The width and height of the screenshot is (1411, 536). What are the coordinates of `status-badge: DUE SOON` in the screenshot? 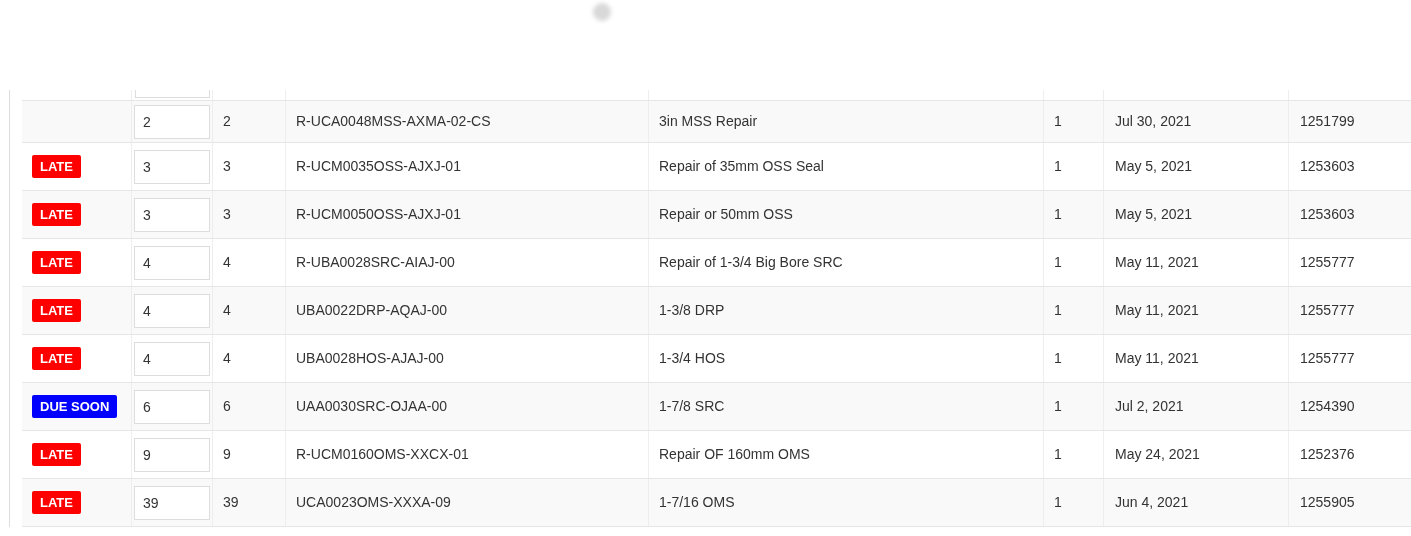 It's located at (75, 406).